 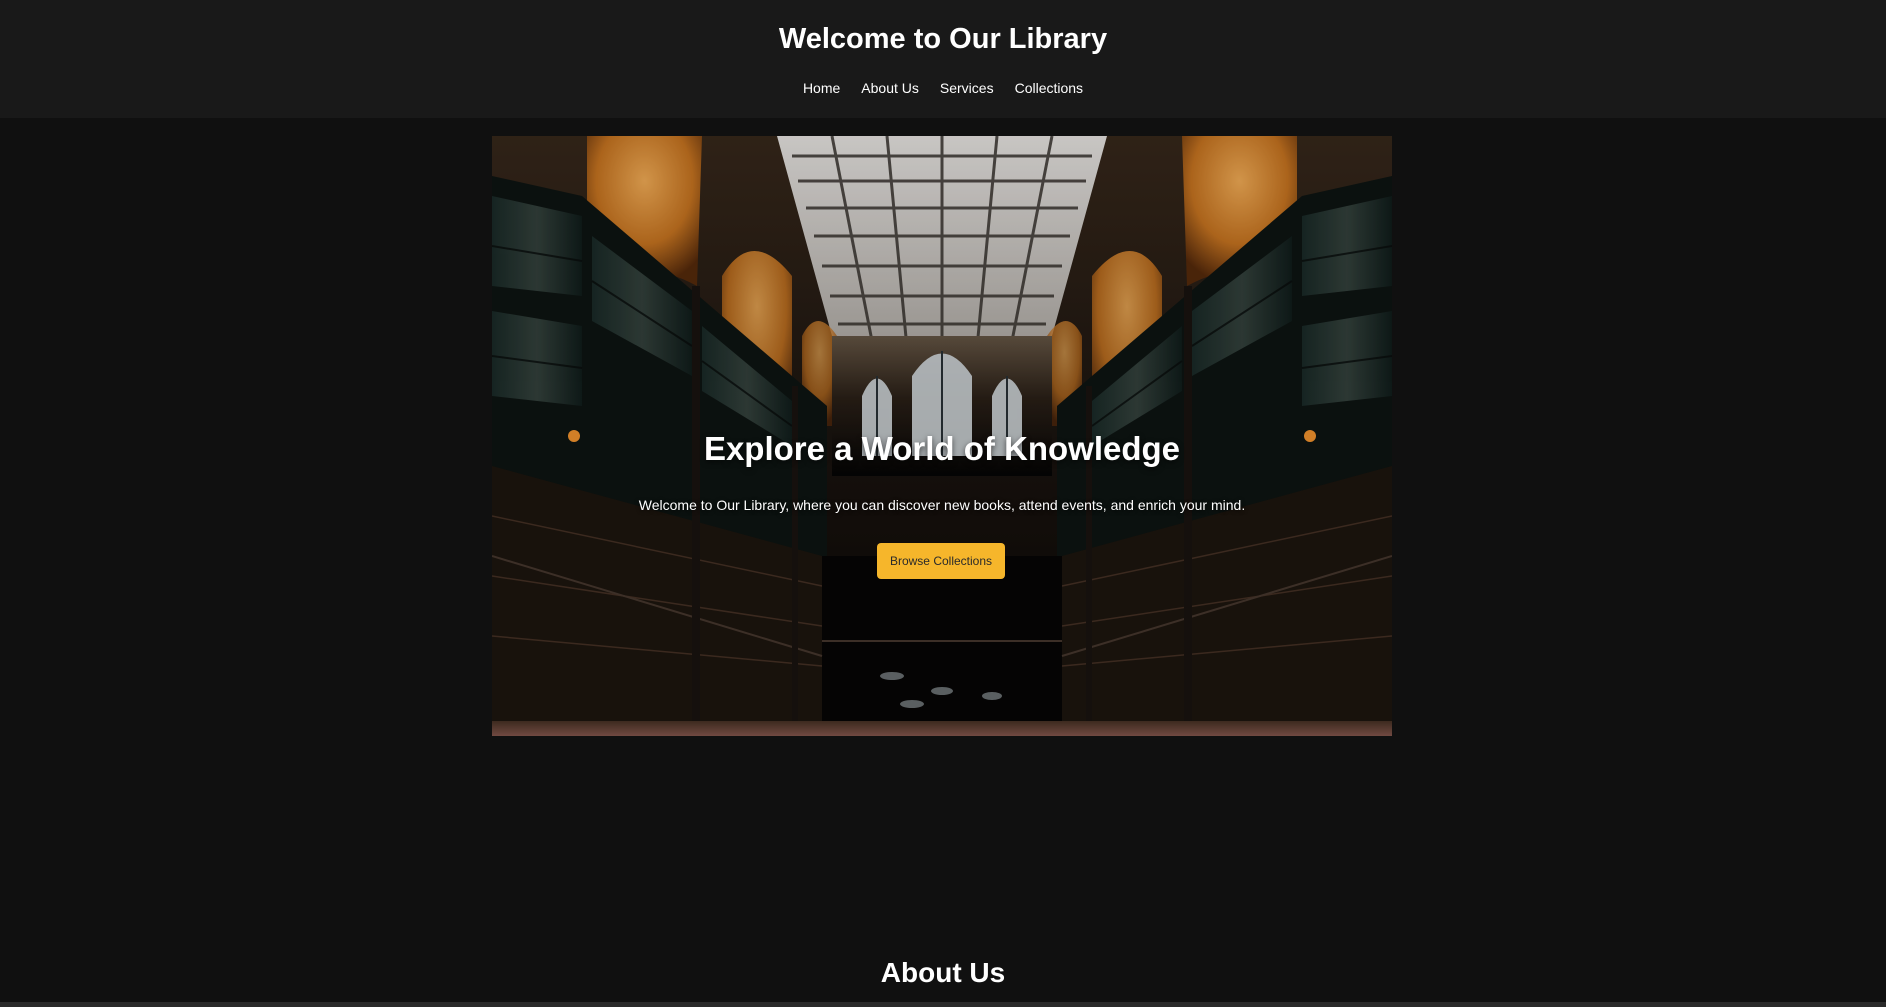 What do you see at coordinates (1049, 88) in the screenshot?
I see `nav-link-collections: Collections` at bounding box center [1049, 88].